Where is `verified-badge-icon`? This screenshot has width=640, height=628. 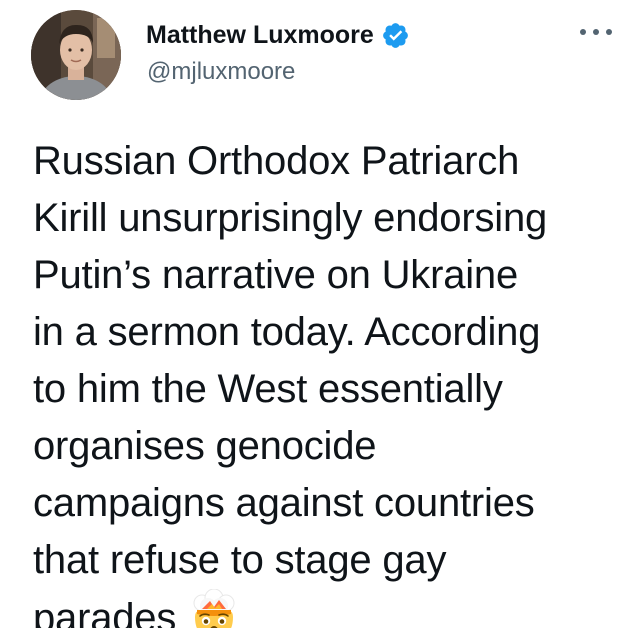 verified-badge-icon is located at coordinates (395, 35).